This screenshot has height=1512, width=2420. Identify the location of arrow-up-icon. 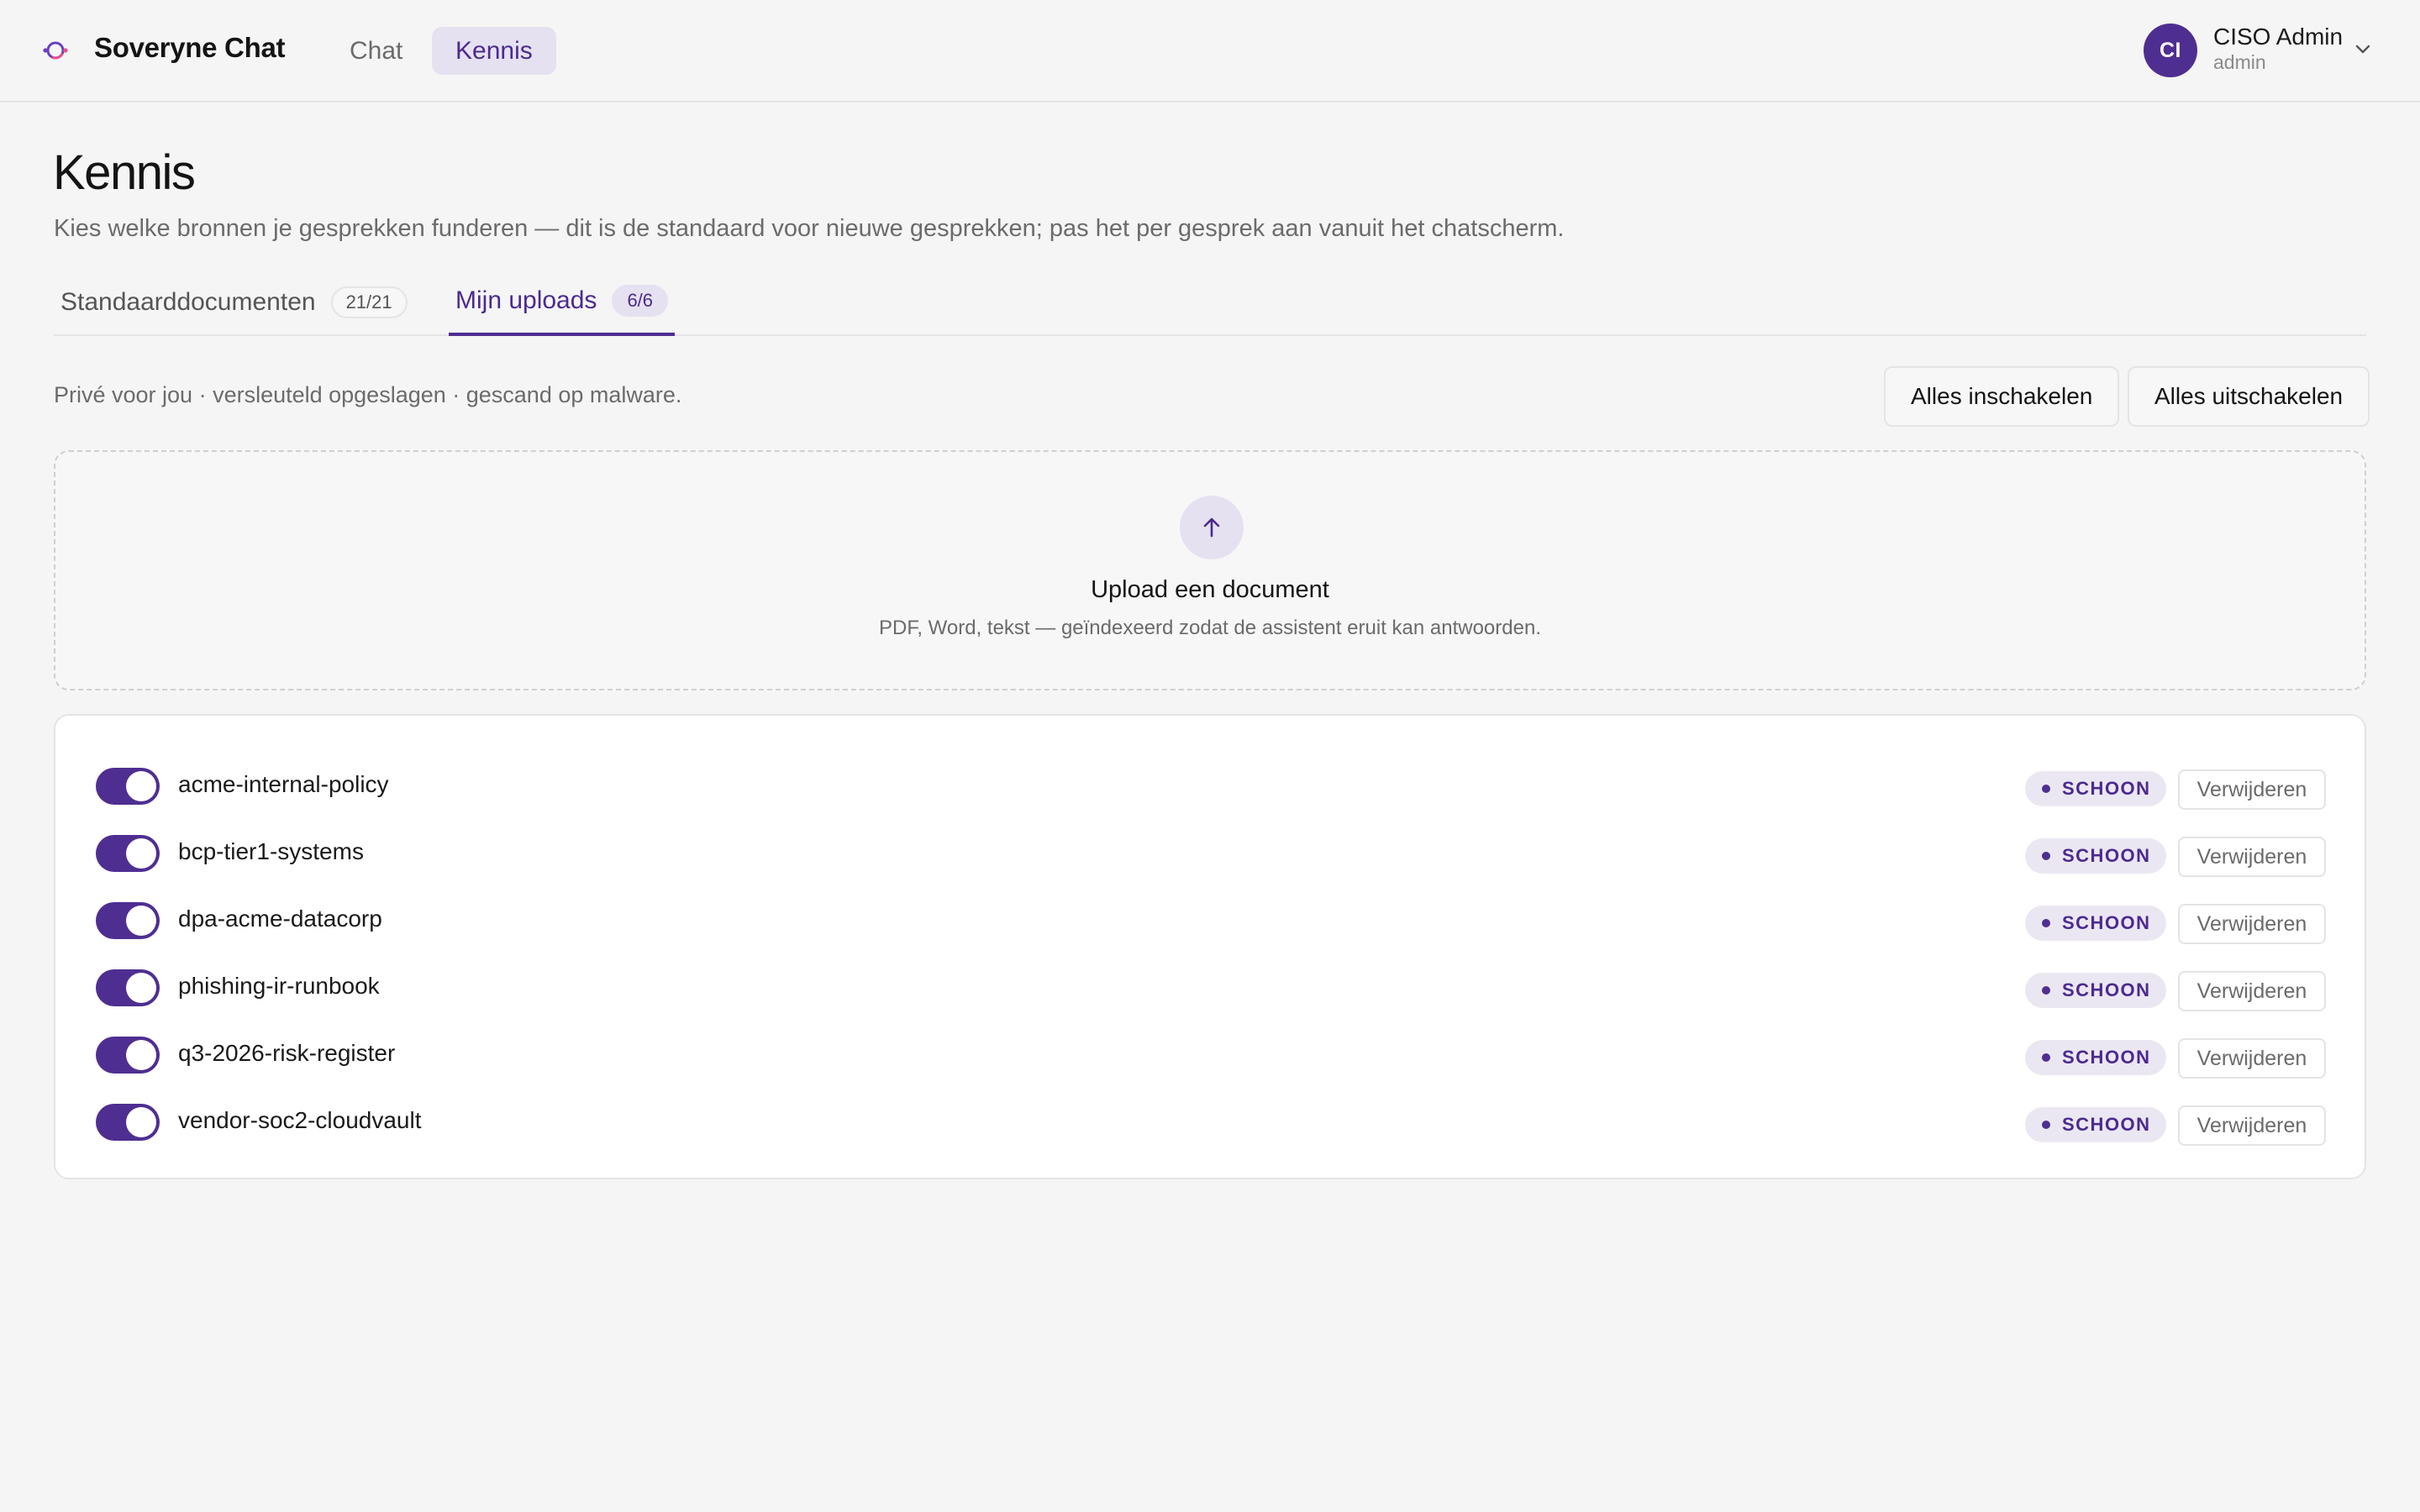
(1211, 527).